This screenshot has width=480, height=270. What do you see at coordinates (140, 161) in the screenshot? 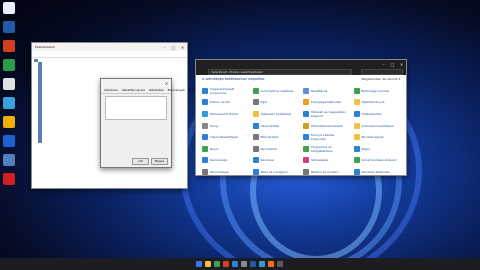
I see `ok-button: OK` at bounding box center [140, 161].